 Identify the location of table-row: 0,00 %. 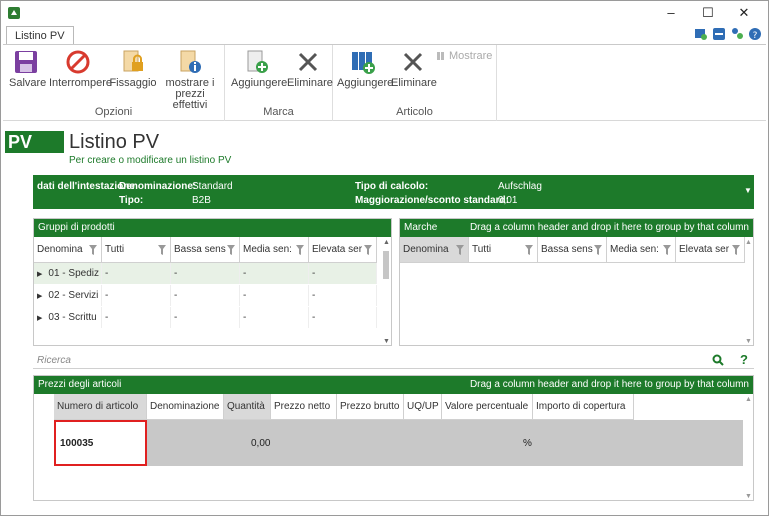
(445, 443).